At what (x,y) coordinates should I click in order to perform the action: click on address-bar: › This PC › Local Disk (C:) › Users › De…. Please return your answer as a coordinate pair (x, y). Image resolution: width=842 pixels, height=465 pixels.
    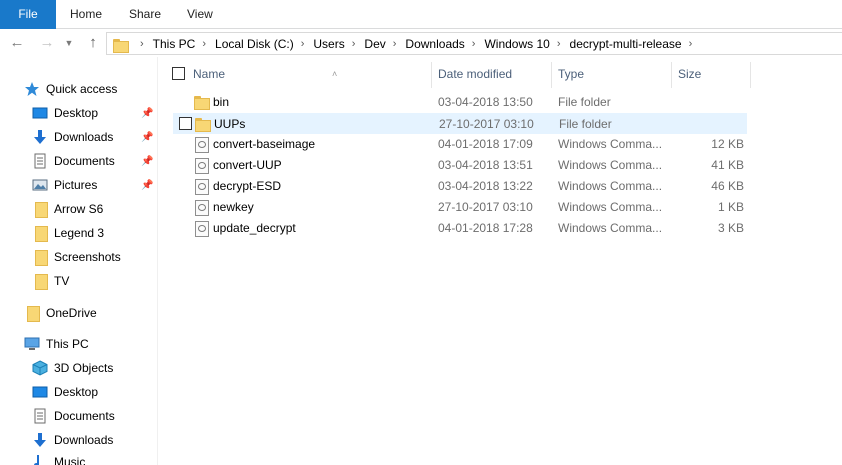
    Looking at the image, I should click on (474, 43).